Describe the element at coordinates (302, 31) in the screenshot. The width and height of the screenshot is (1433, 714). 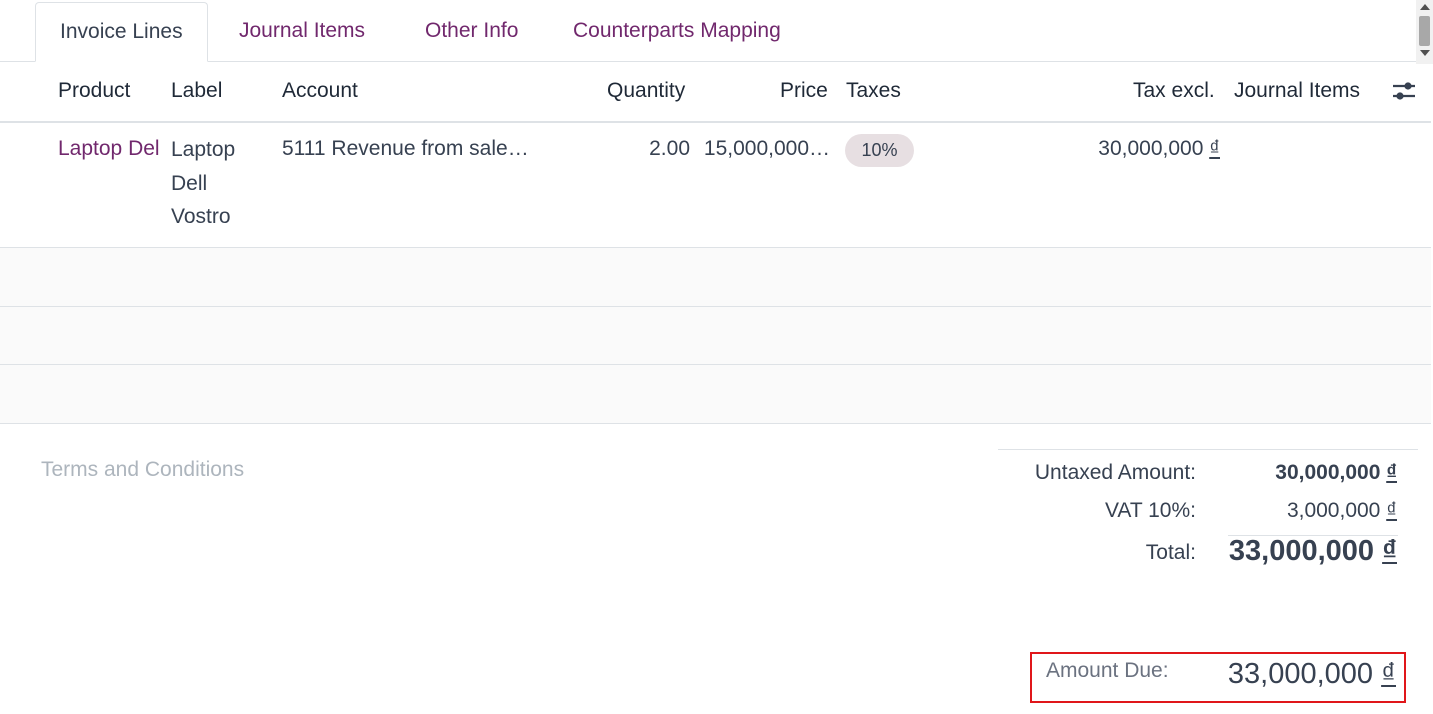
I see `tab-journal-items: Journal Items` at that location.